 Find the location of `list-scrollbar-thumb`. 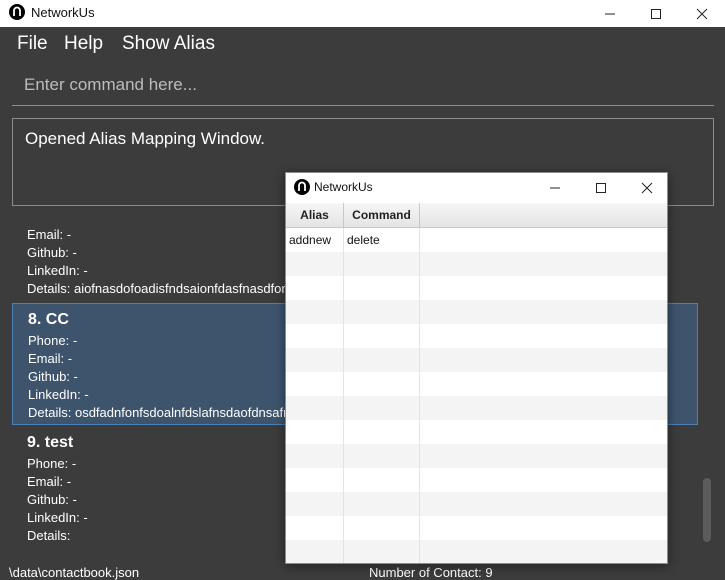

list-scrollbar-thumb is located at coordinates (707, 510).